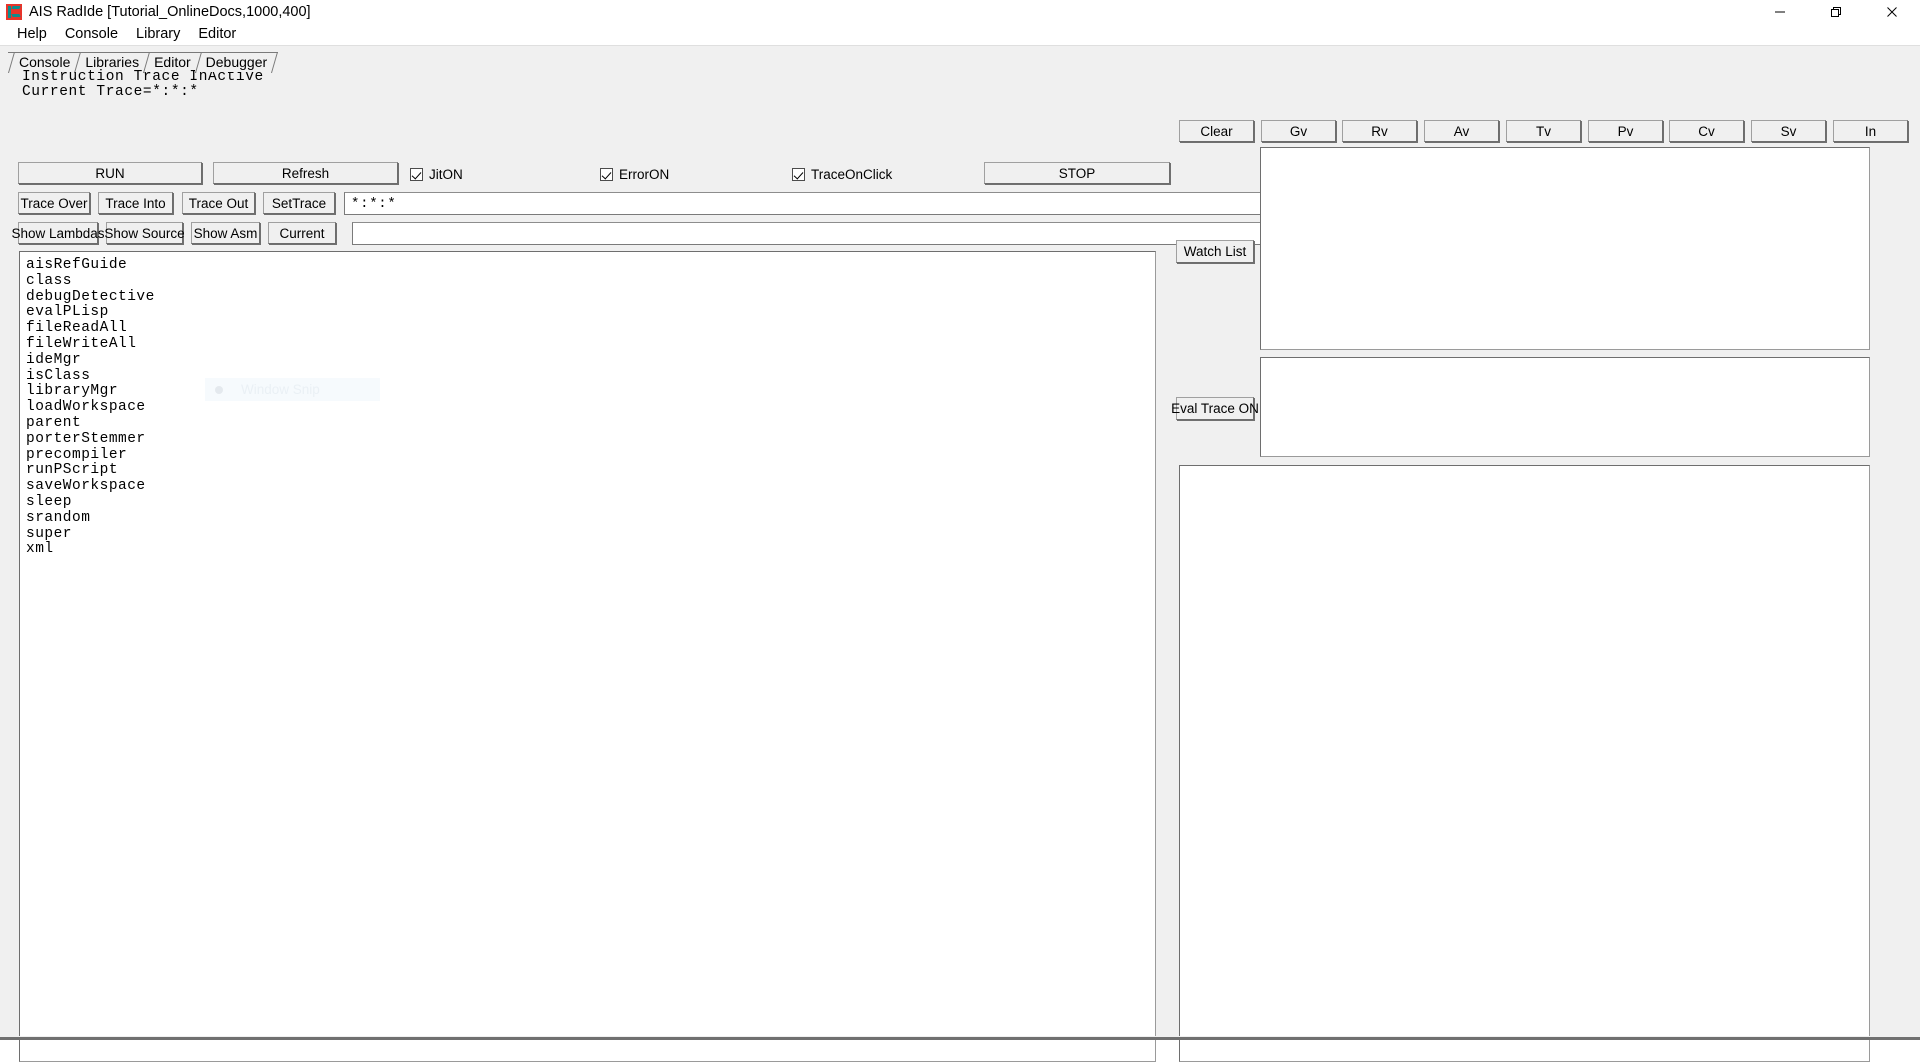  What do you see at coordinates (590, 313) in the screenshot?
I see `list-item: evalPLisp` at bounding box center [590, 313].